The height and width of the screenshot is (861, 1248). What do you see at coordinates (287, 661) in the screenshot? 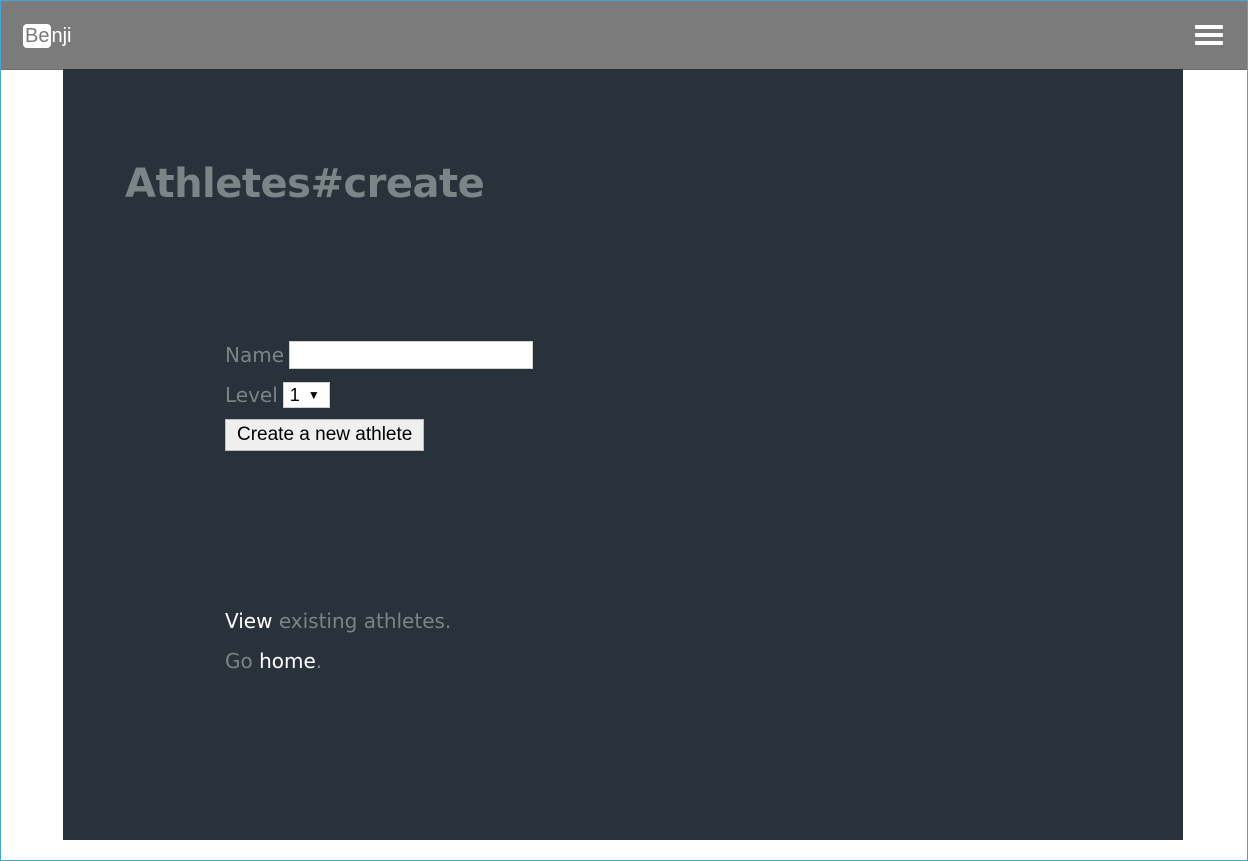
I see `home-link: home` at bounding box center [287, 661].